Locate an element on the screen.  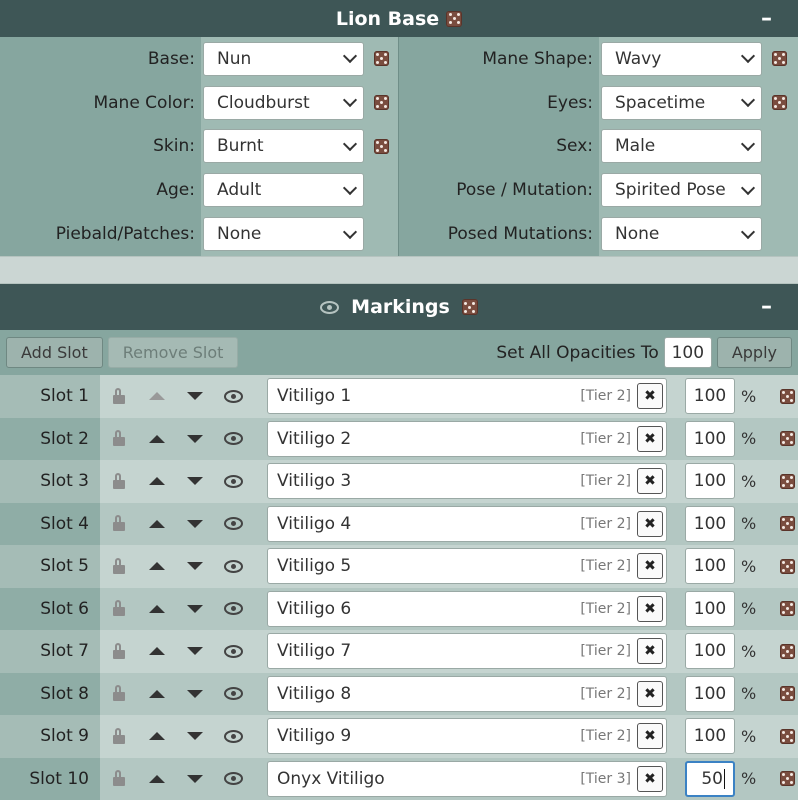
marking-select: Onyx Vitiligo [Tier 3] ✖ is located at coordinates (467, 778).